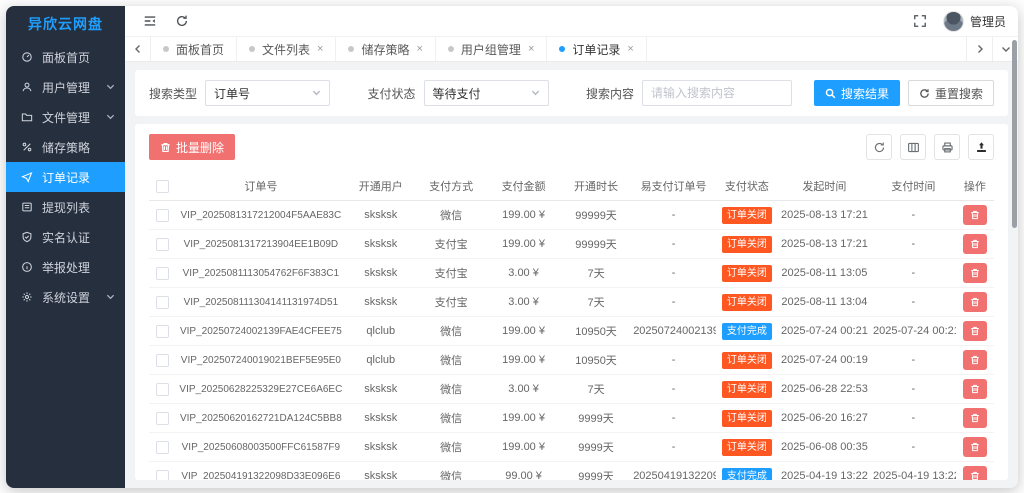 The width and height of the screenshot is (1024, 493). I want to click on cell-duration: 10950天, so click(596, 331).